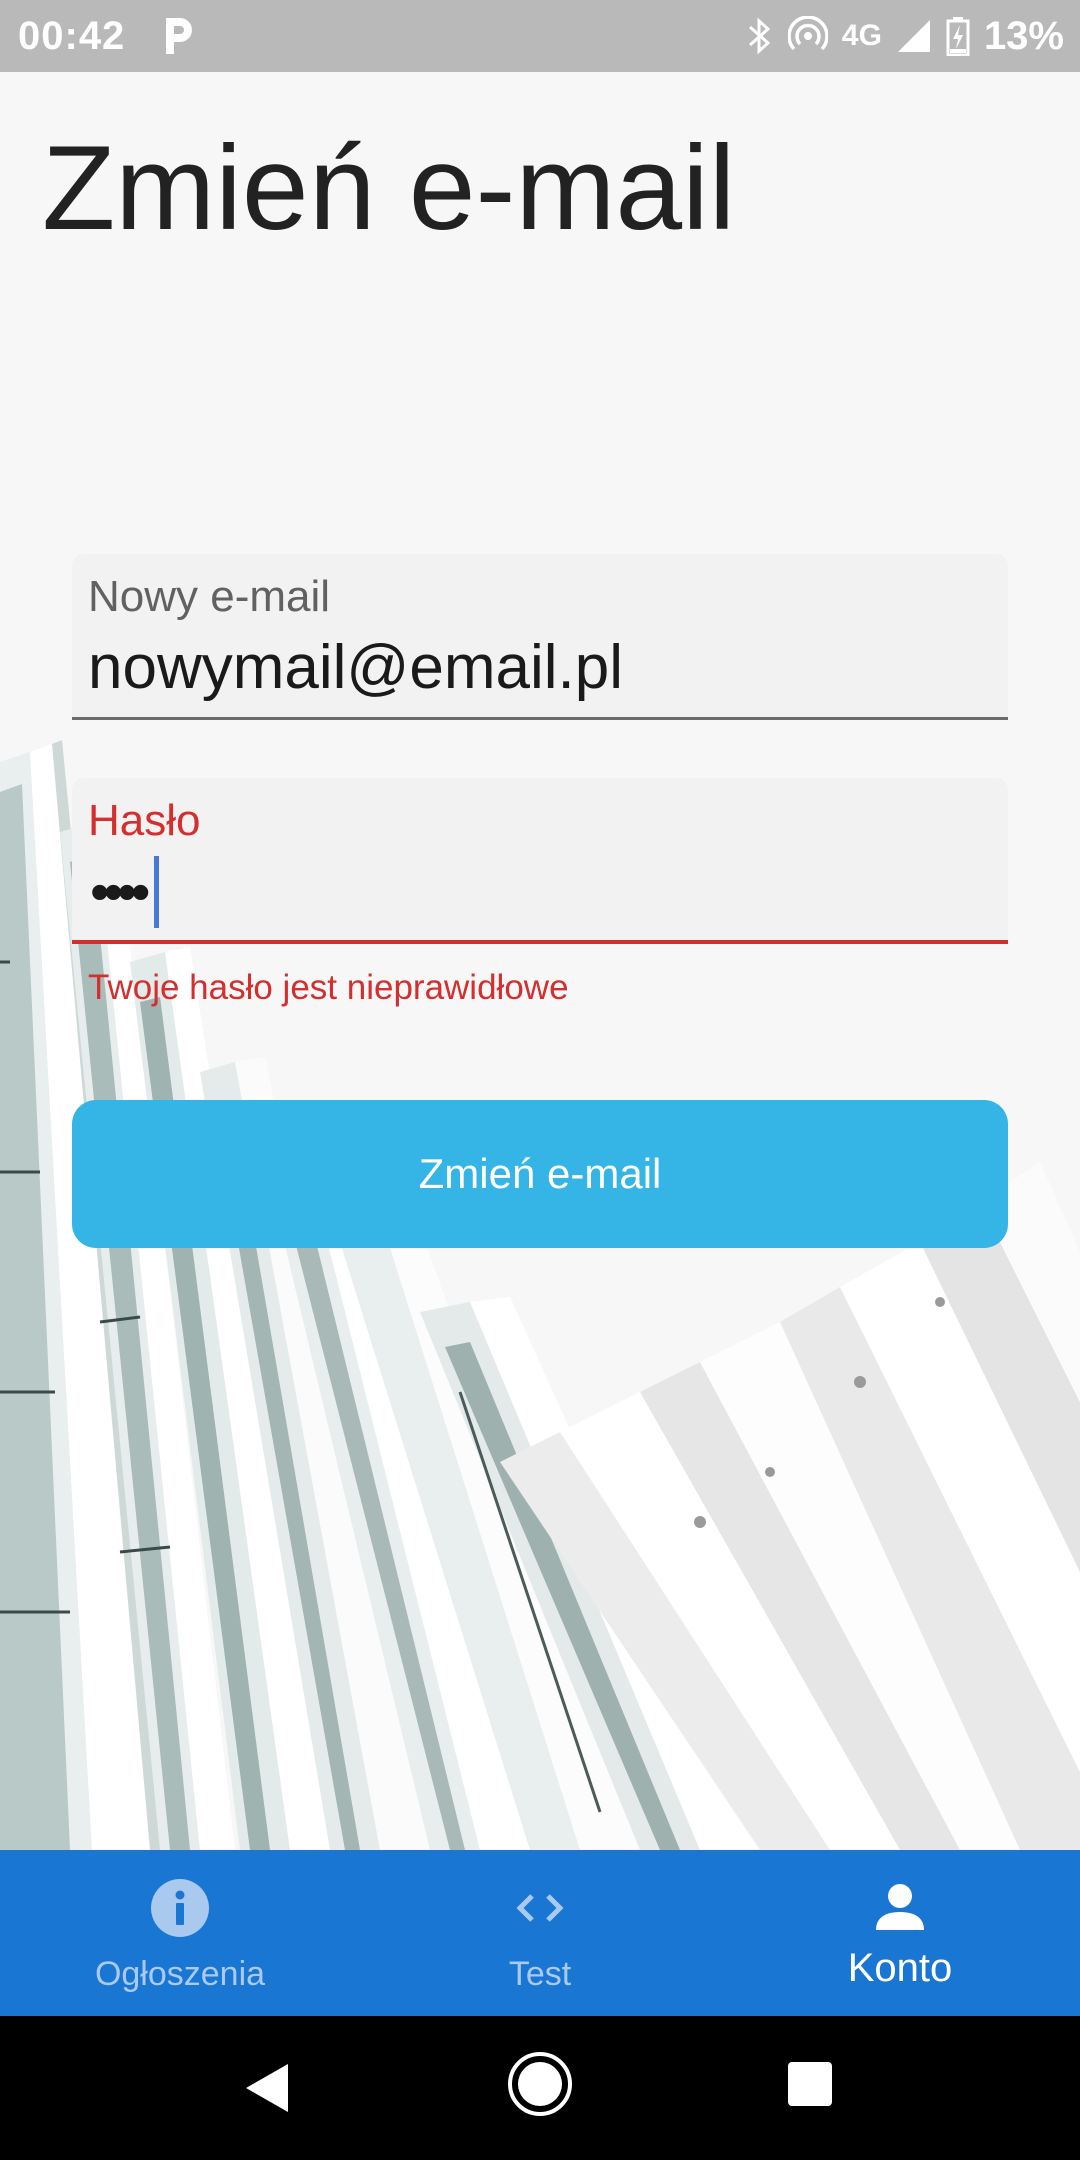 This screenshot has width=1080, height=2160. I want to click on recents-icon, so click(810, 2084).